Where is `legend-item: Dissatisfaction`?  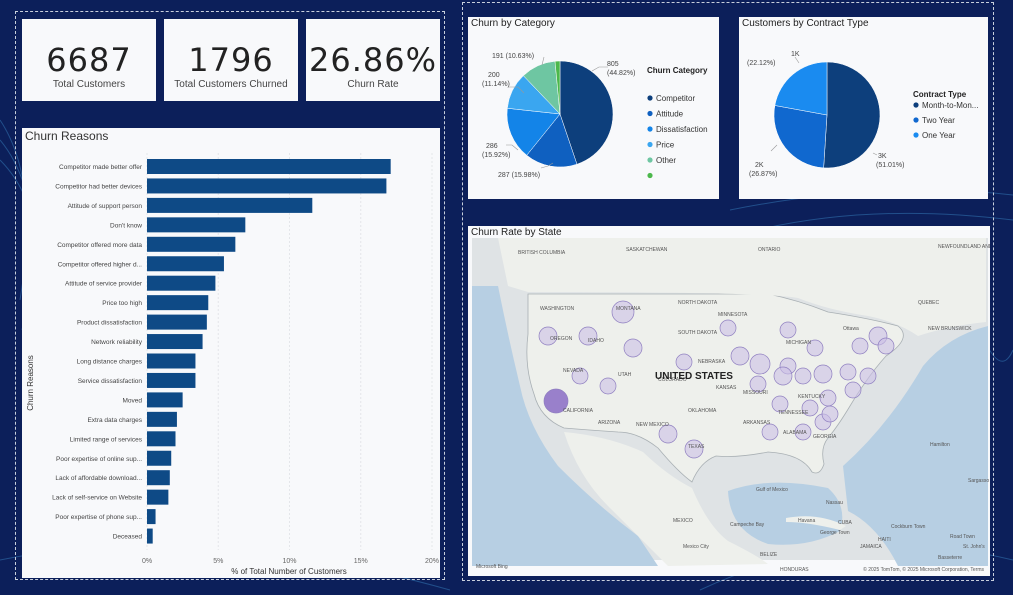
legend-item: Dissatisfaction is located at coordinates (682, 129).